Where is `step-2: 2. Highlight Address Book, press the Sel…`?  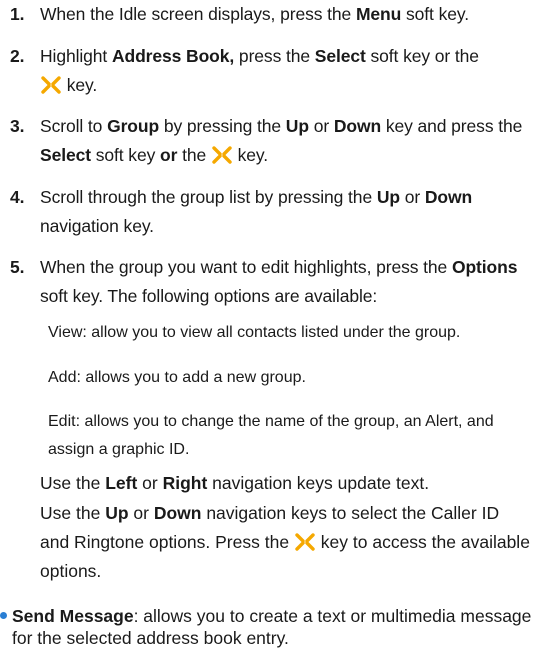 step-2: 2. Highlight Address Book, press the Sel… is located at coordinates (272, 71).